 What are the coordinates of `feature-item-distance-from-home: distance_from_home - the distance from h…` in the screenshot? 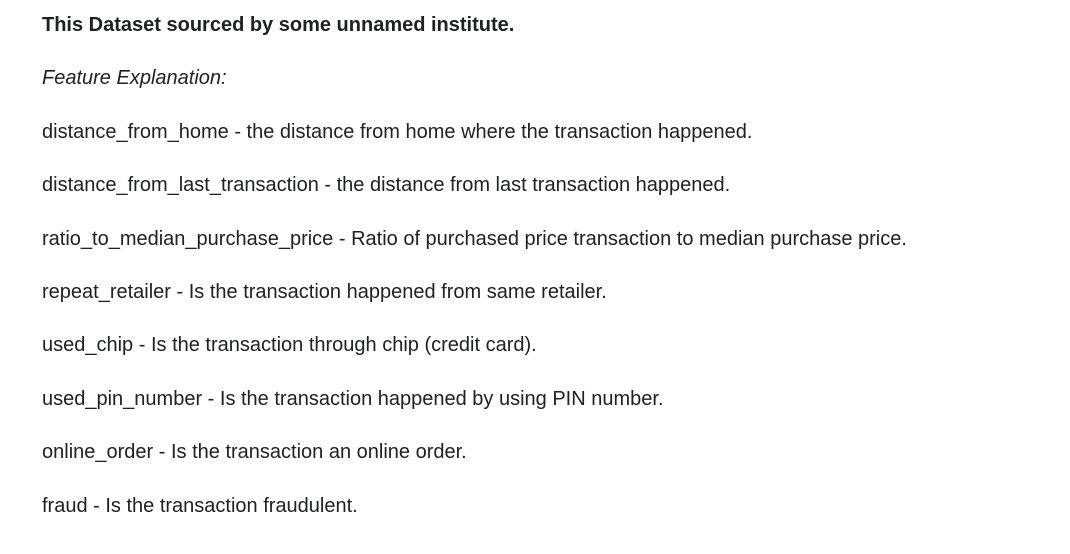 It's located at (397, 131).